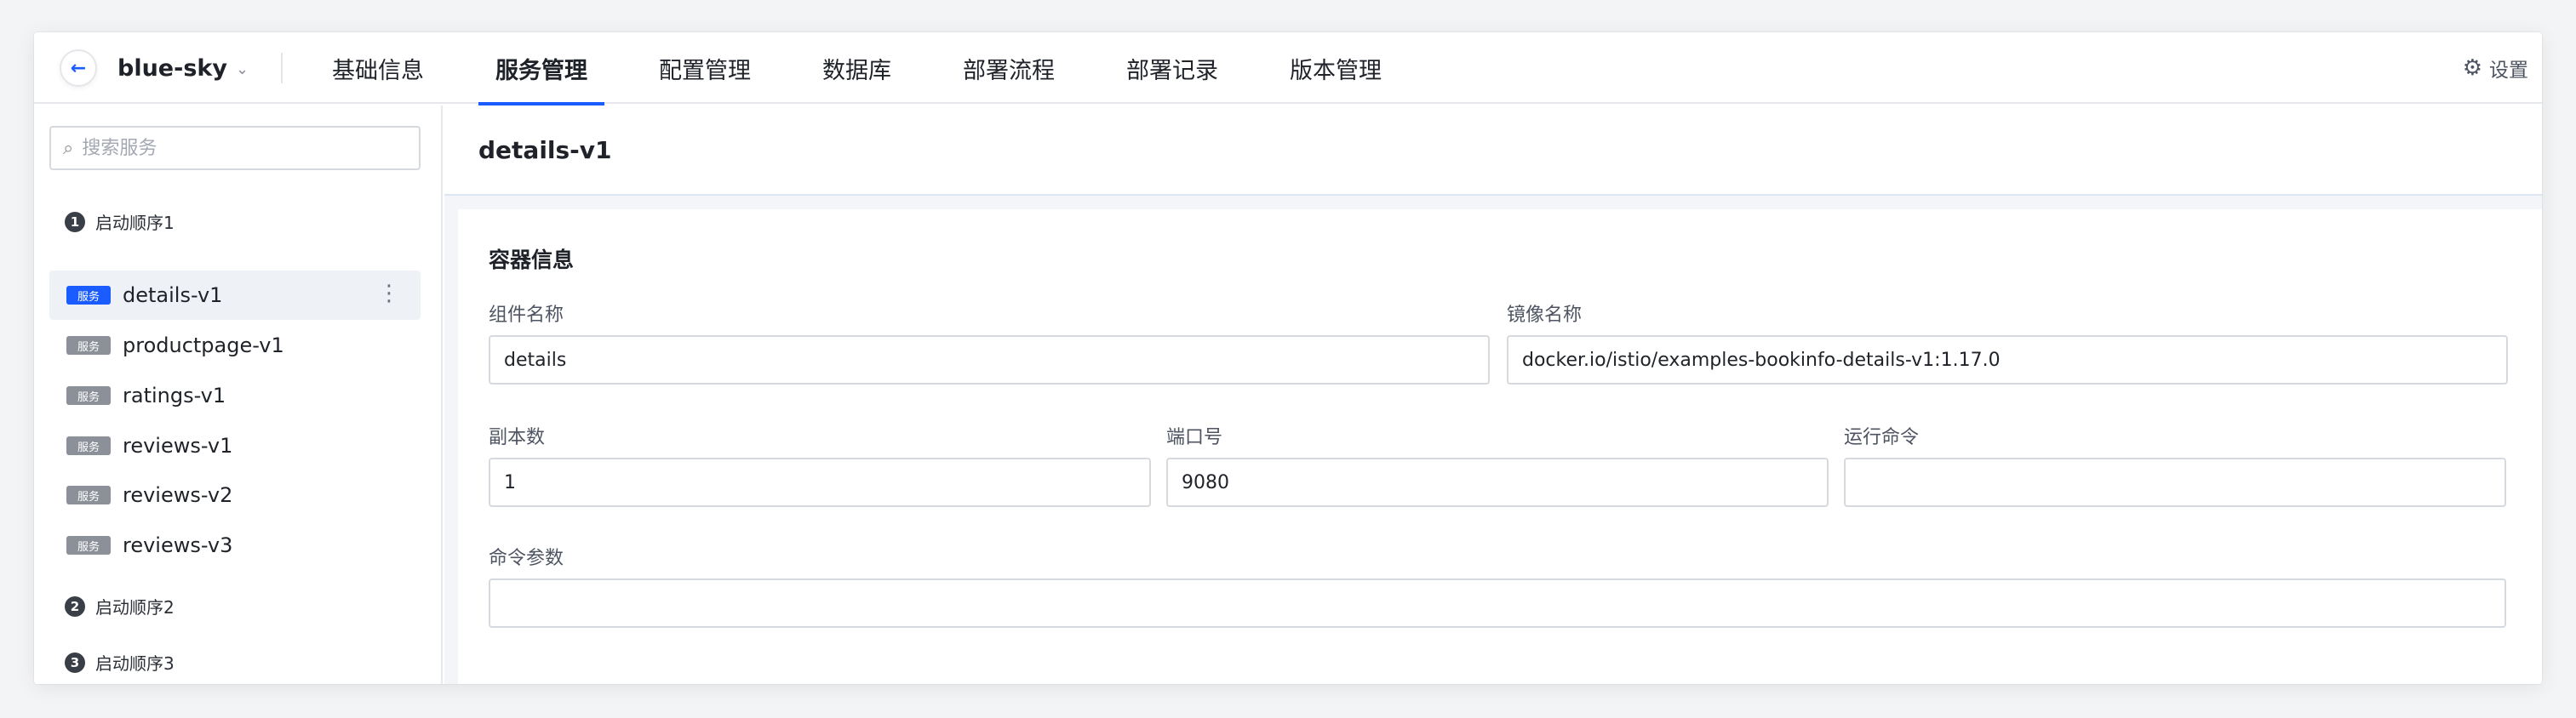  I want to click on nav-divider, so click(282, 68).